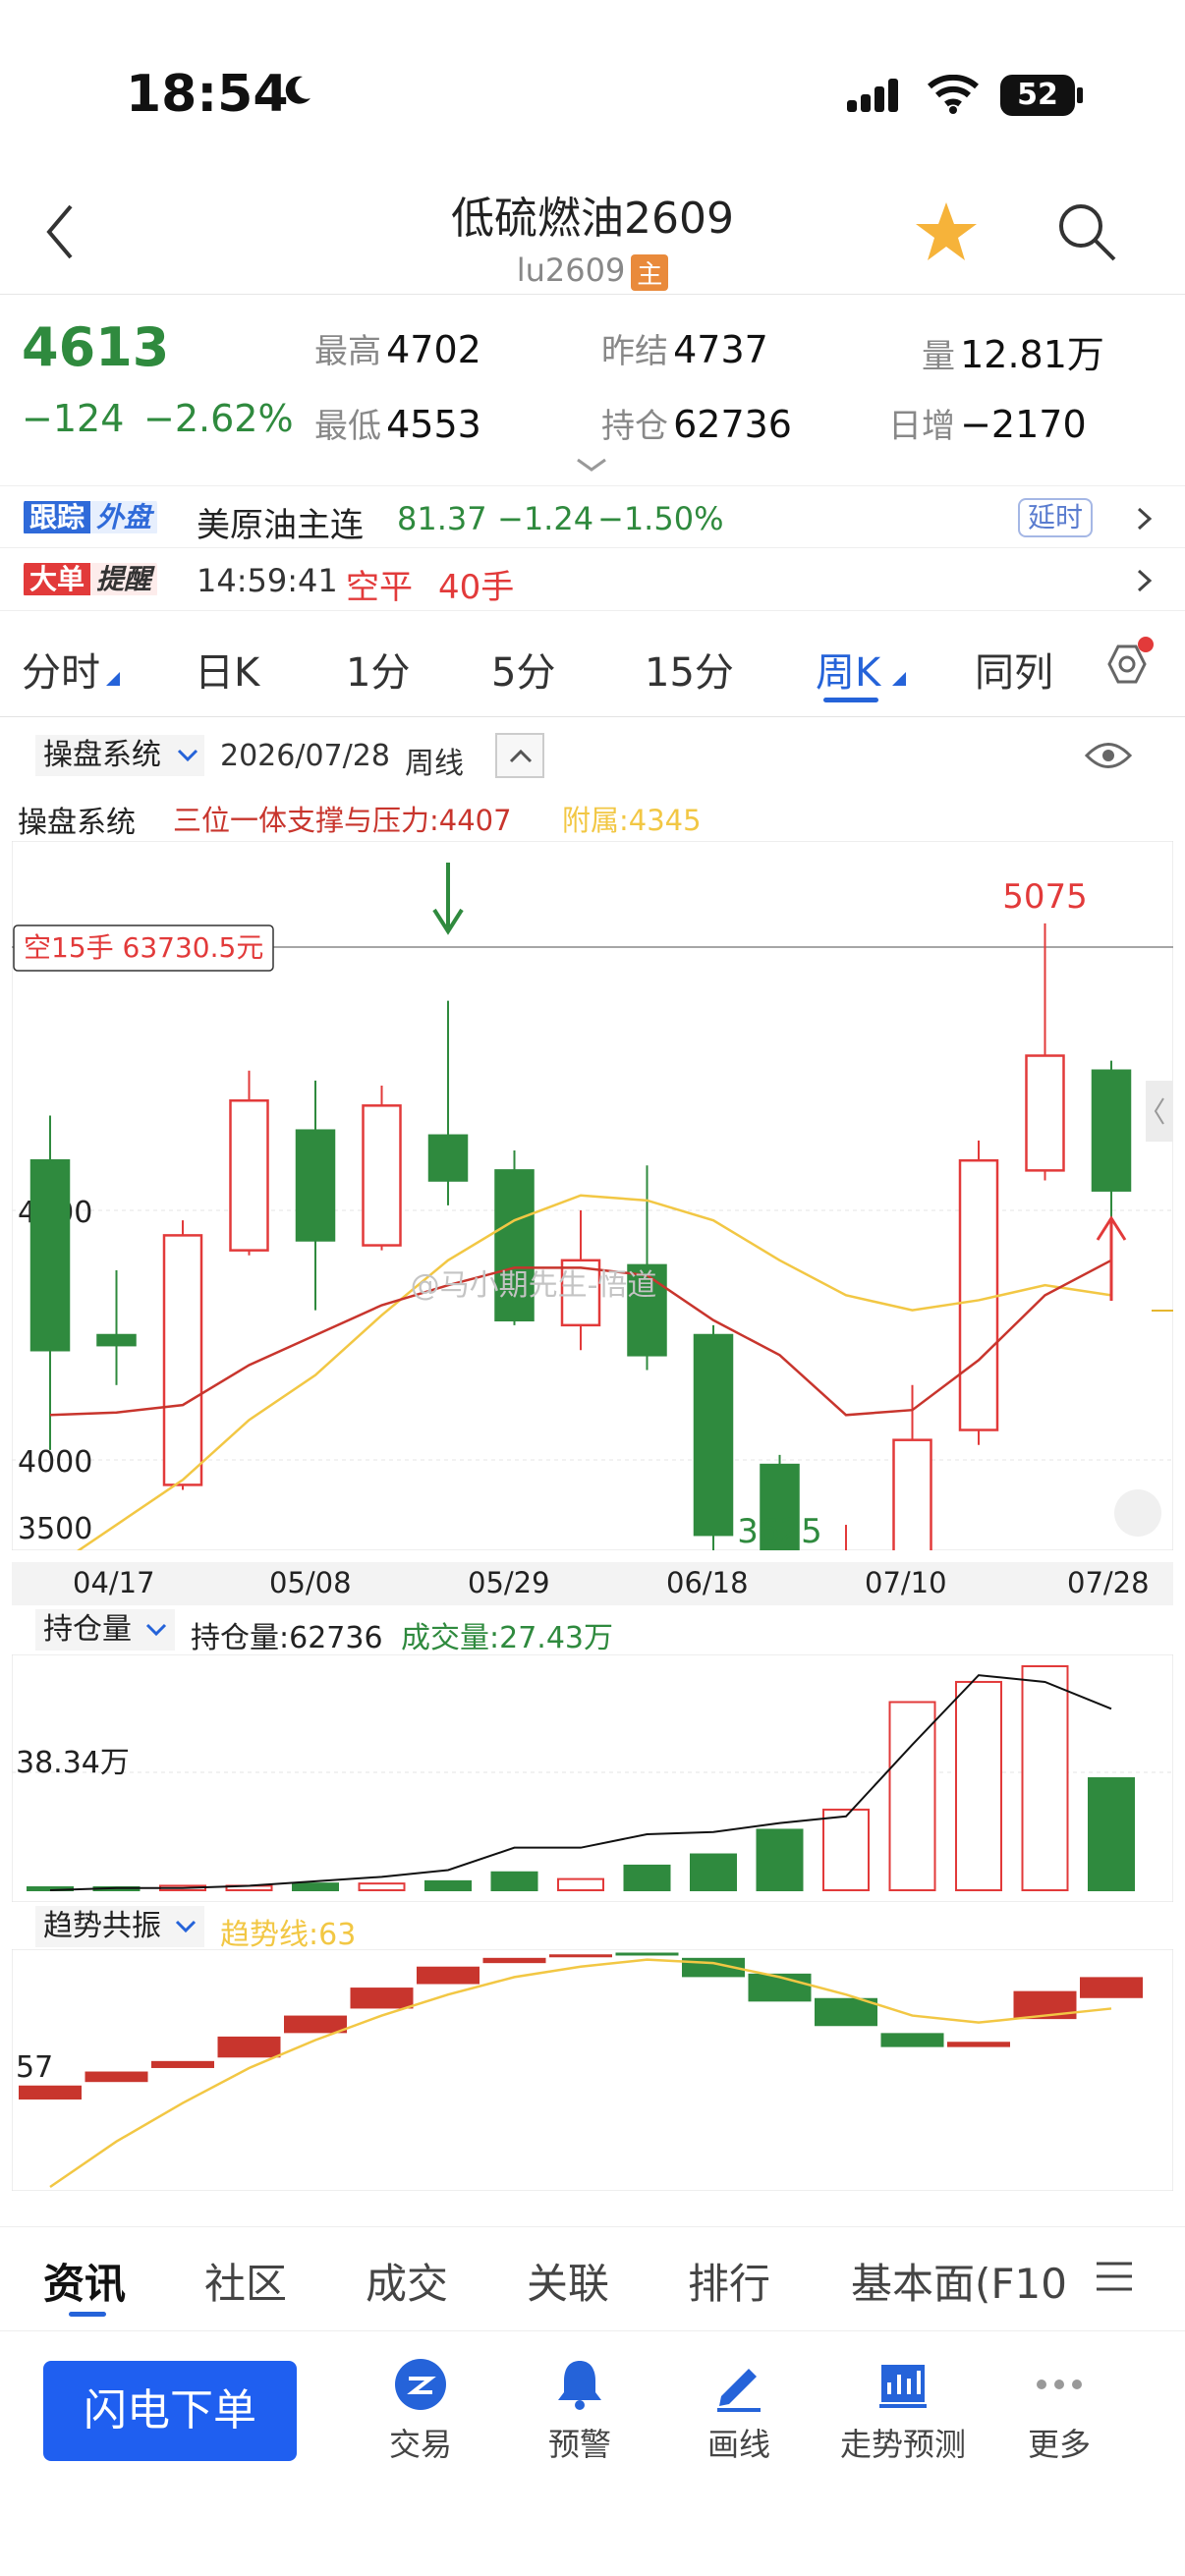 The width and height of the screenshot is (1185, 2576). I want to click on tab-fundamentals: 基本面(F10, so click(959, 2281).